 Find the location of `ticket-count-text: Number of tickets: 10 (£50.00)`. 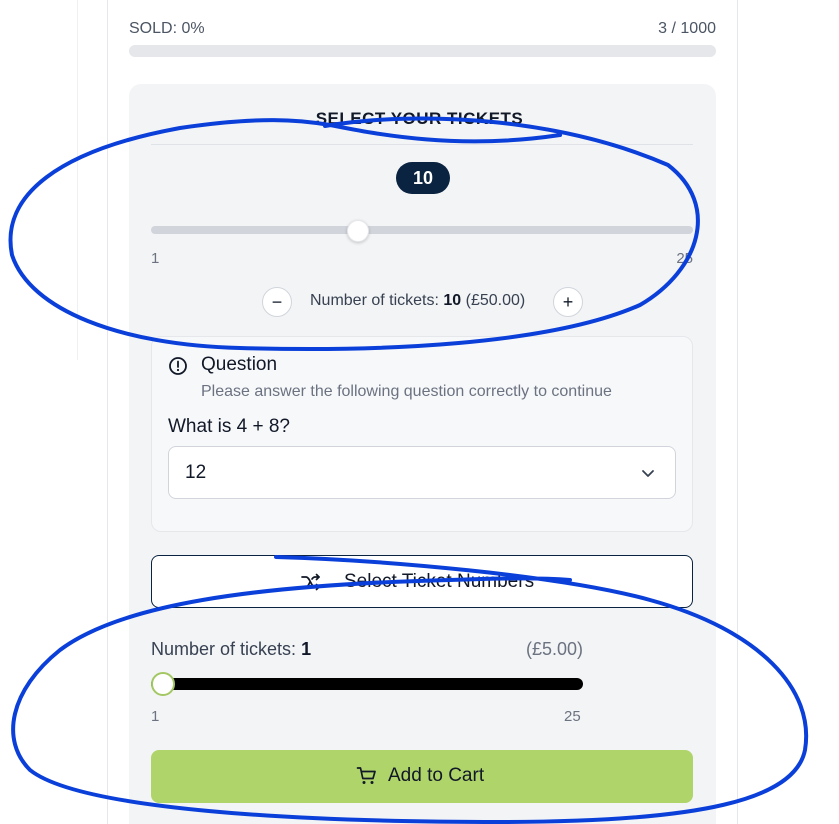

ticket-count-text: Number of tickets: 10 (£50.00) is located at coordinates (417, 301).